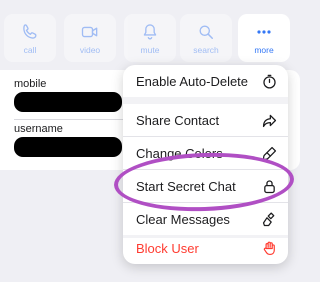 This screenshot has height=282, width=320. I want to click on menu-item-label: Enable Auto-Delete, so click(192, 81).